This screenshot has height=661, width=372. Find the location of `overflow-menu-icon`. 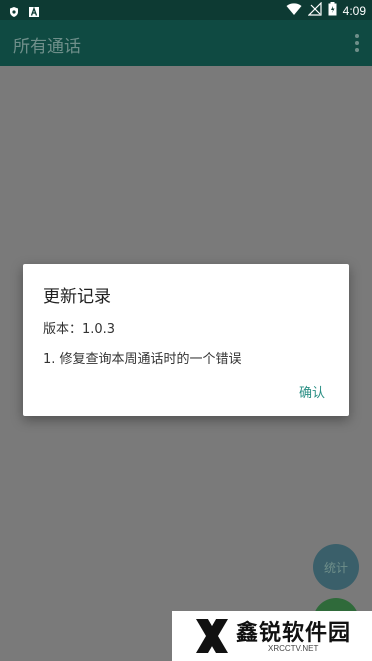

overflow-menu-icon is located at coordinates (357, 43).